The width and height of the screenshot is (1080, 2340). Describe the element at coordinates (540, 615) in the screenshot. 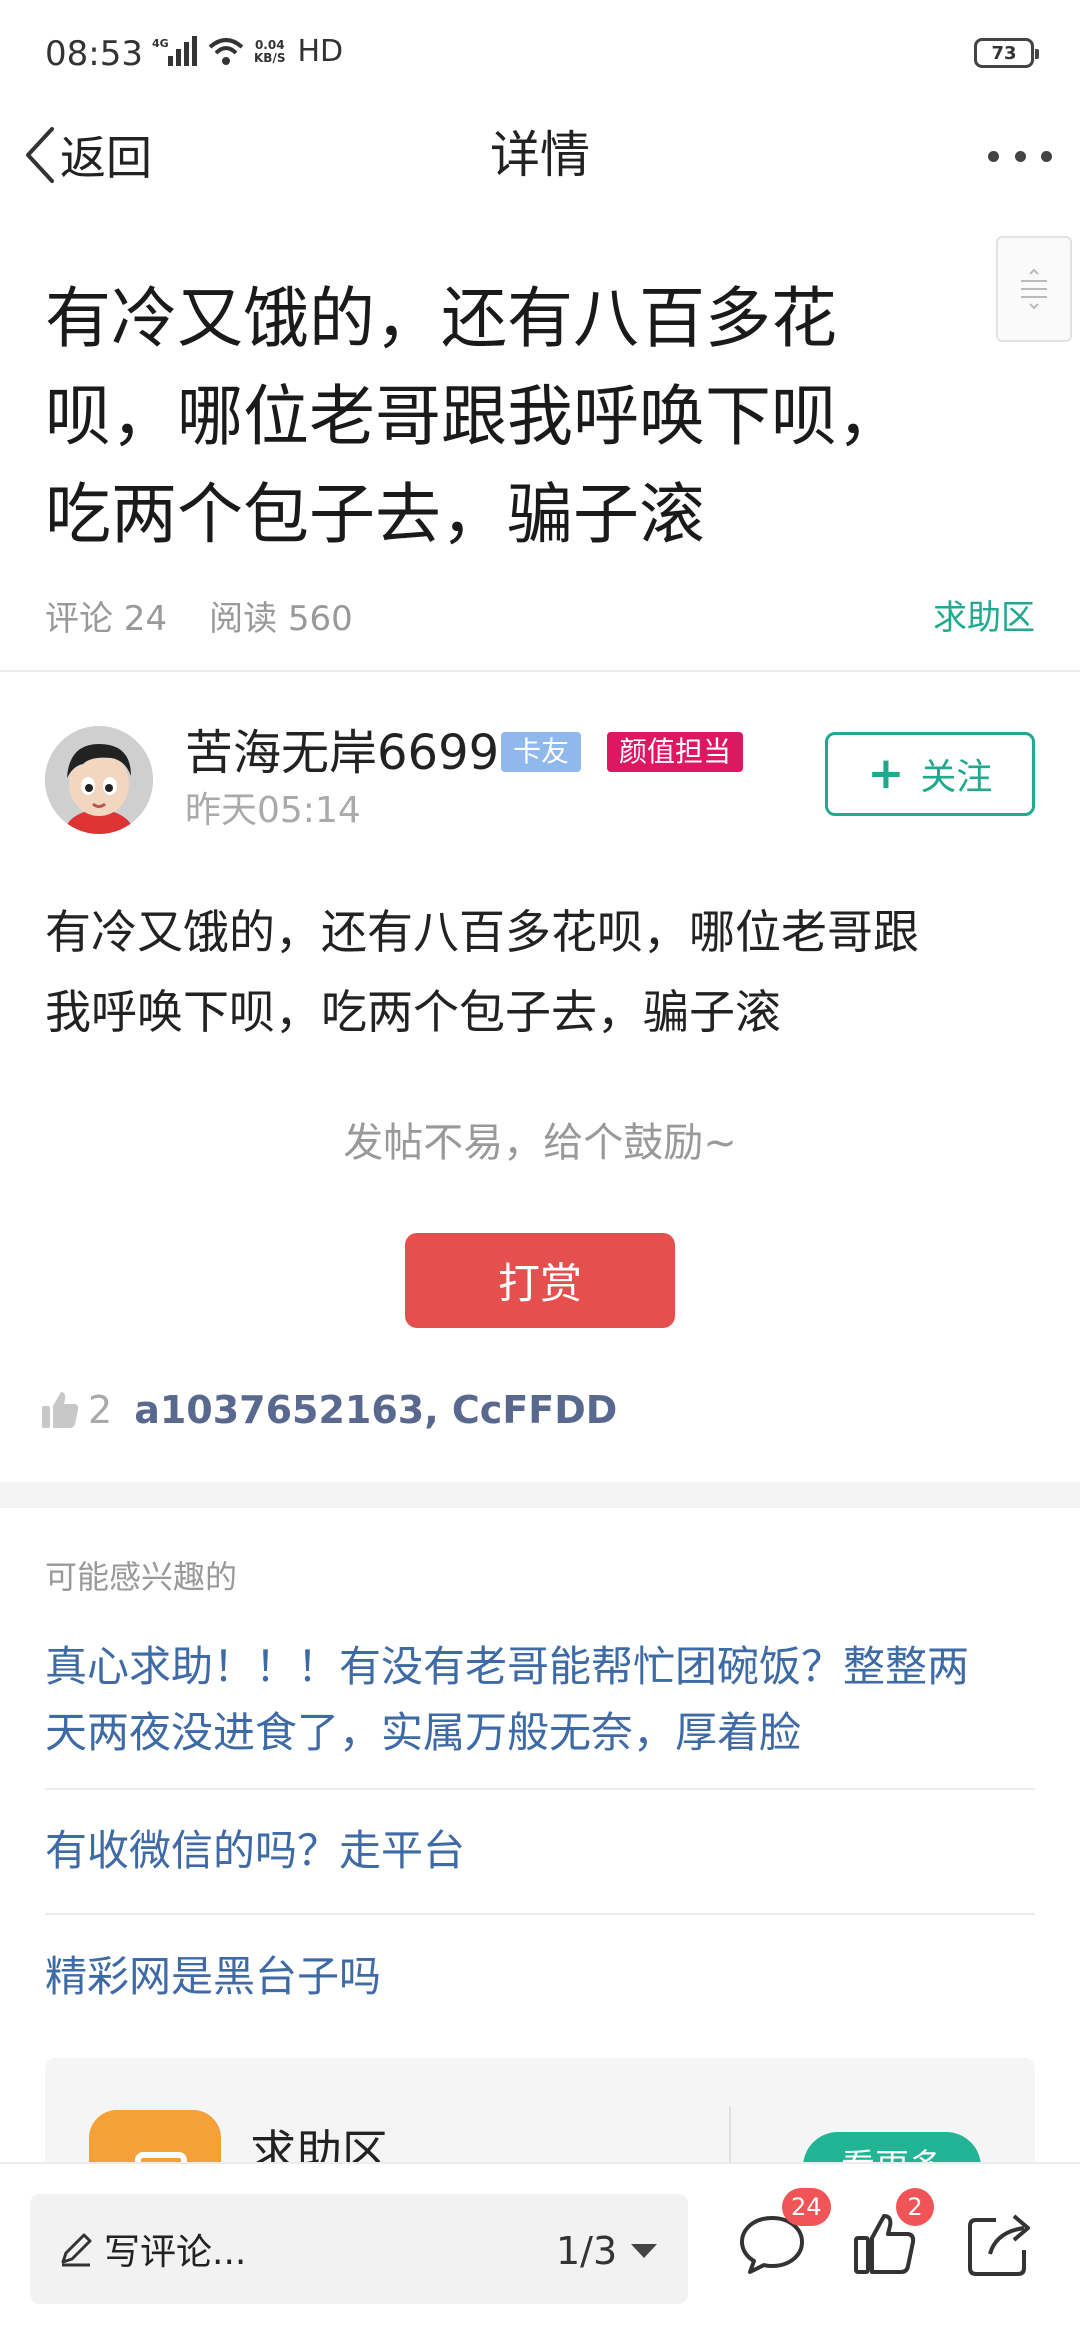

I see `post-meta: 评论 24 阅读 560 求助区` at that location.